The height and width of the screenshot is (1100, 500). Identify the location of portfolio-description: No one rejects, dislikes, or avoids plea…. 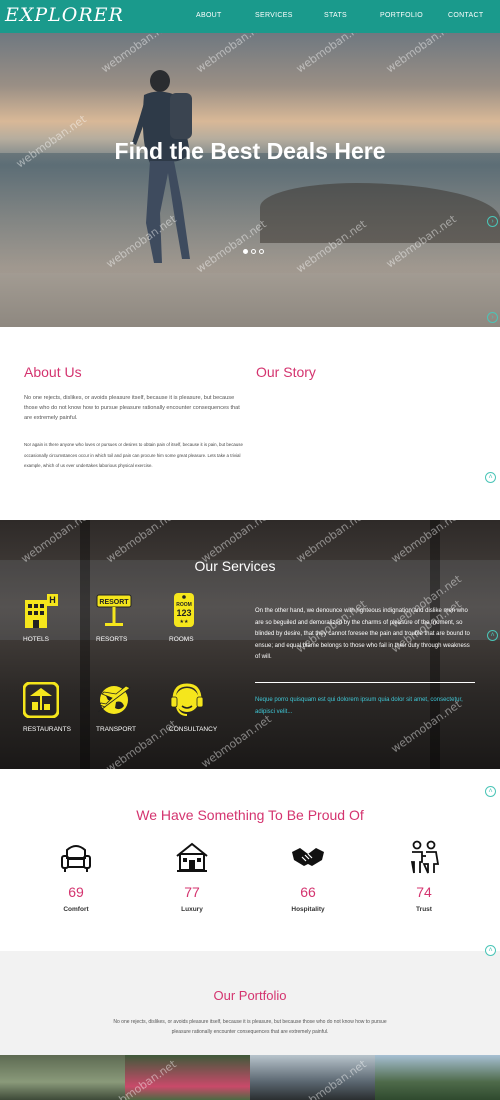
(250, 1027).